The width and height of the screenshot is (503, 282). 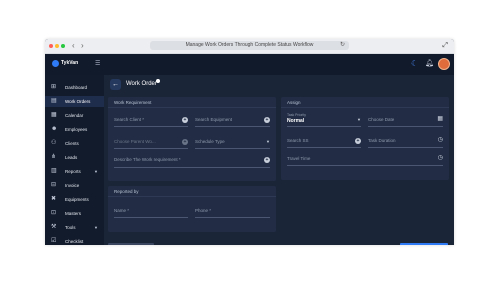 I want to click on field-label: Choose Date, so click(x=381, y=119).